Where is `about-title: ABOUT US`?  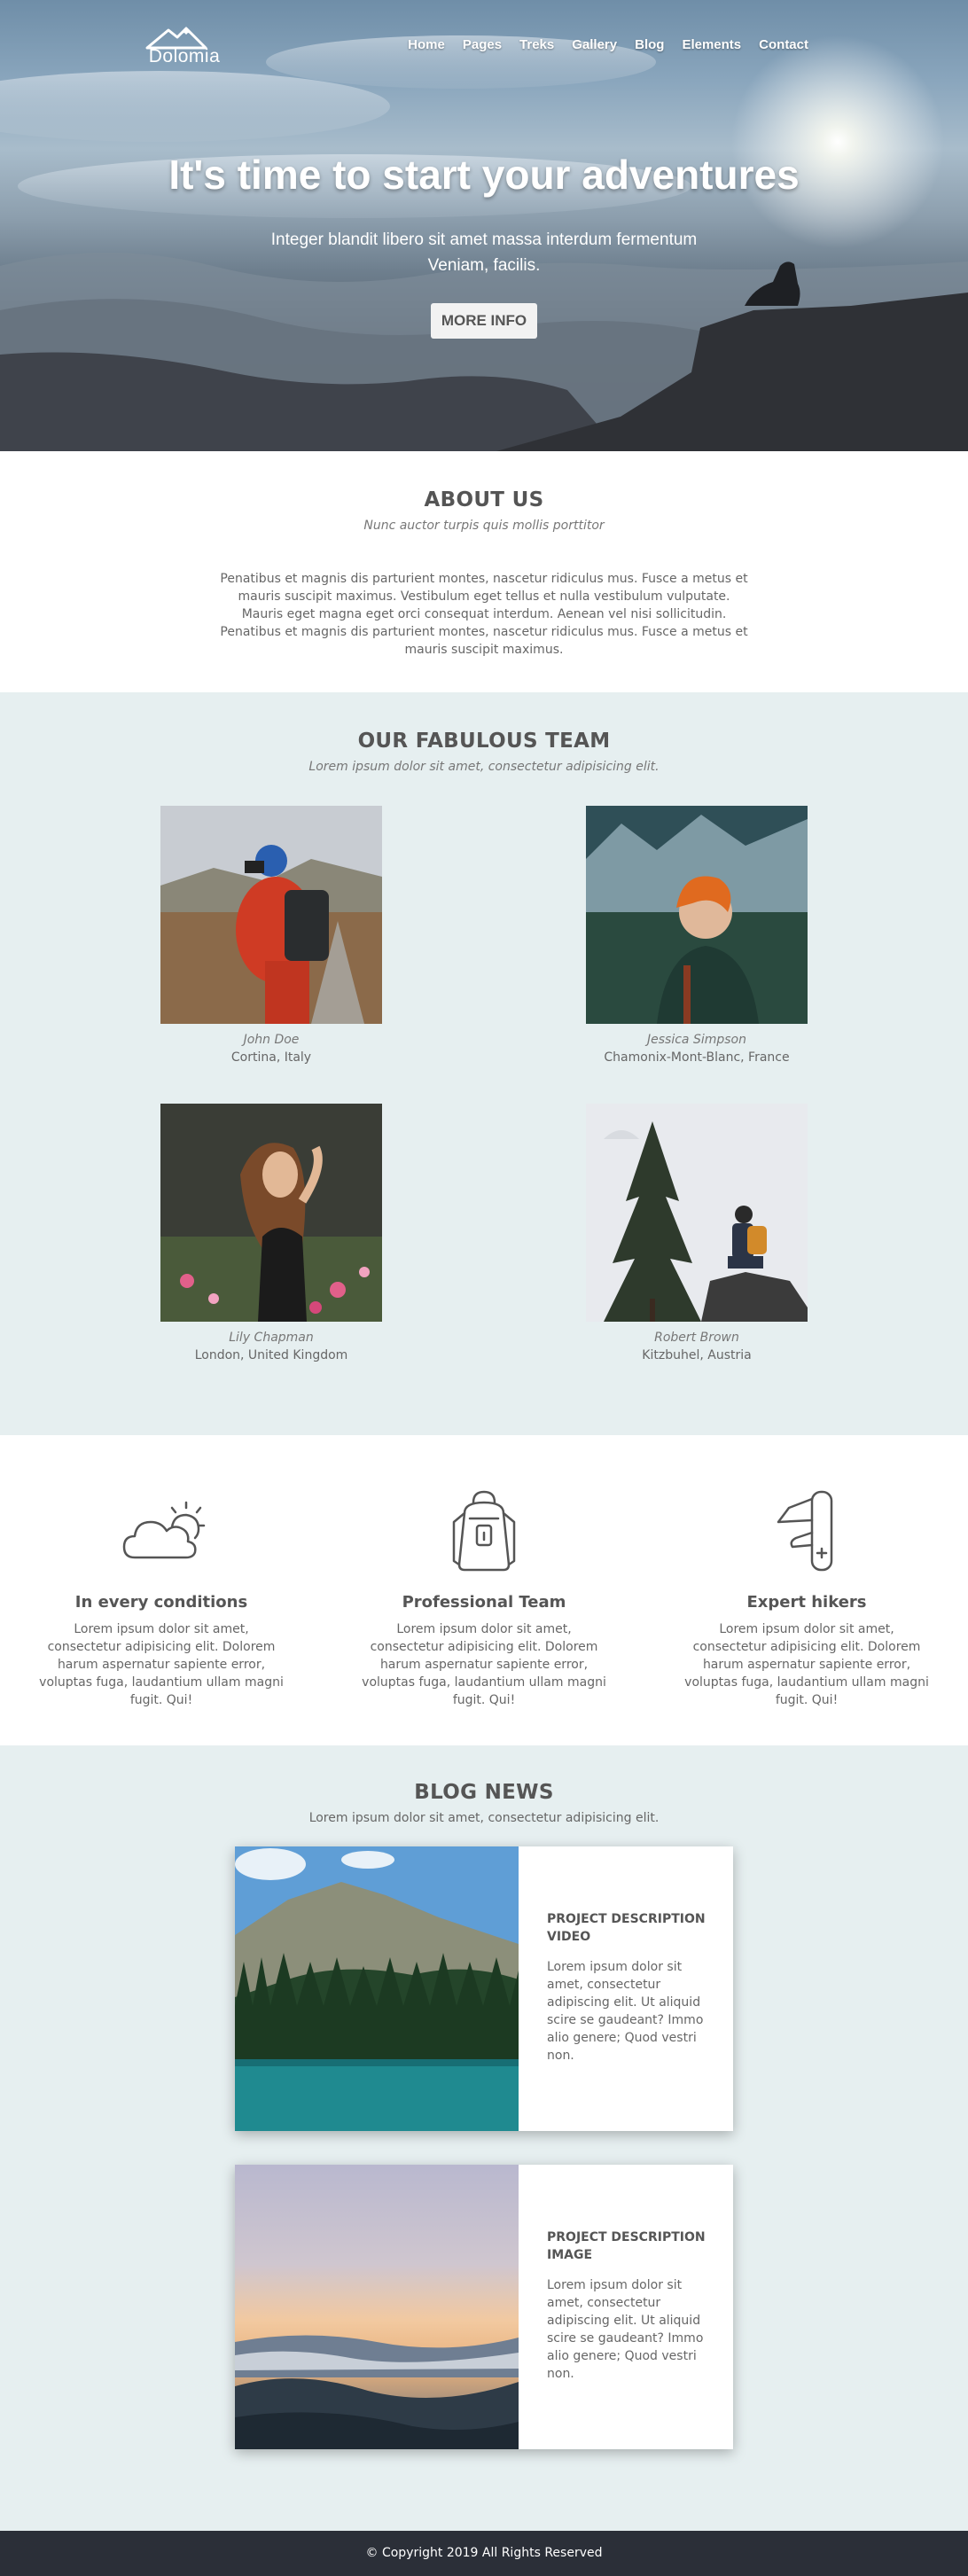
about-title: ABOUT US is located at coordinates (484, 499).